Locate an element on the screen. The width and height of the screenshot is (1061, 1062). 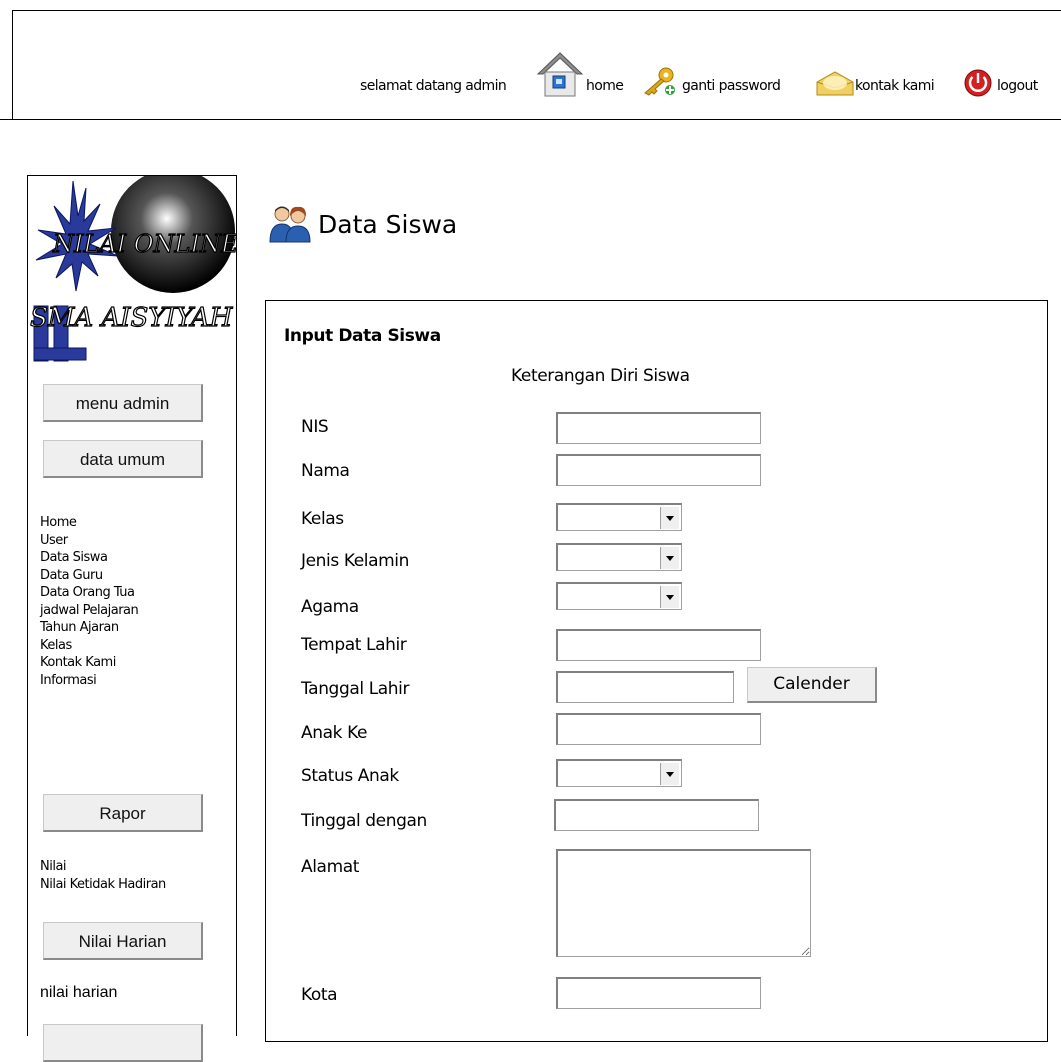
sidebar-item-data-guru: Data Guru is located at coordinates (89, 576).